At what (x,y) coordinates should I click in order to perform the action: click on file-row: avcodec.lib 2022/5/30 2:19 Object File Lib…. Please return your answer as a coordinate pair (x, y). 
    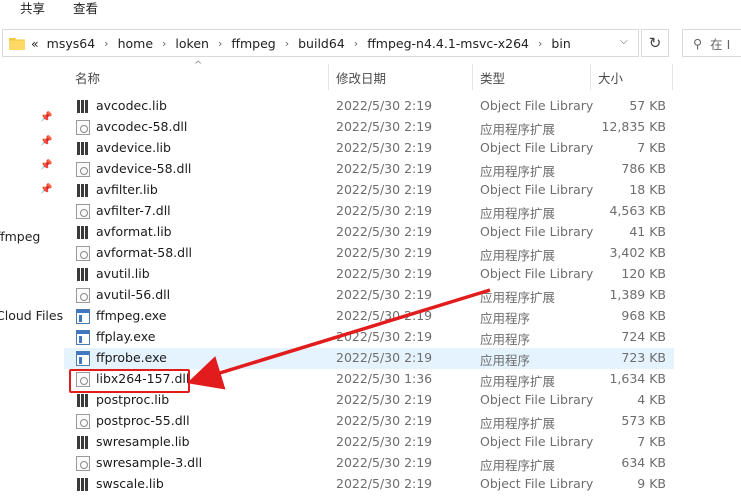
    Looking at the image, I should click on (369, 106).